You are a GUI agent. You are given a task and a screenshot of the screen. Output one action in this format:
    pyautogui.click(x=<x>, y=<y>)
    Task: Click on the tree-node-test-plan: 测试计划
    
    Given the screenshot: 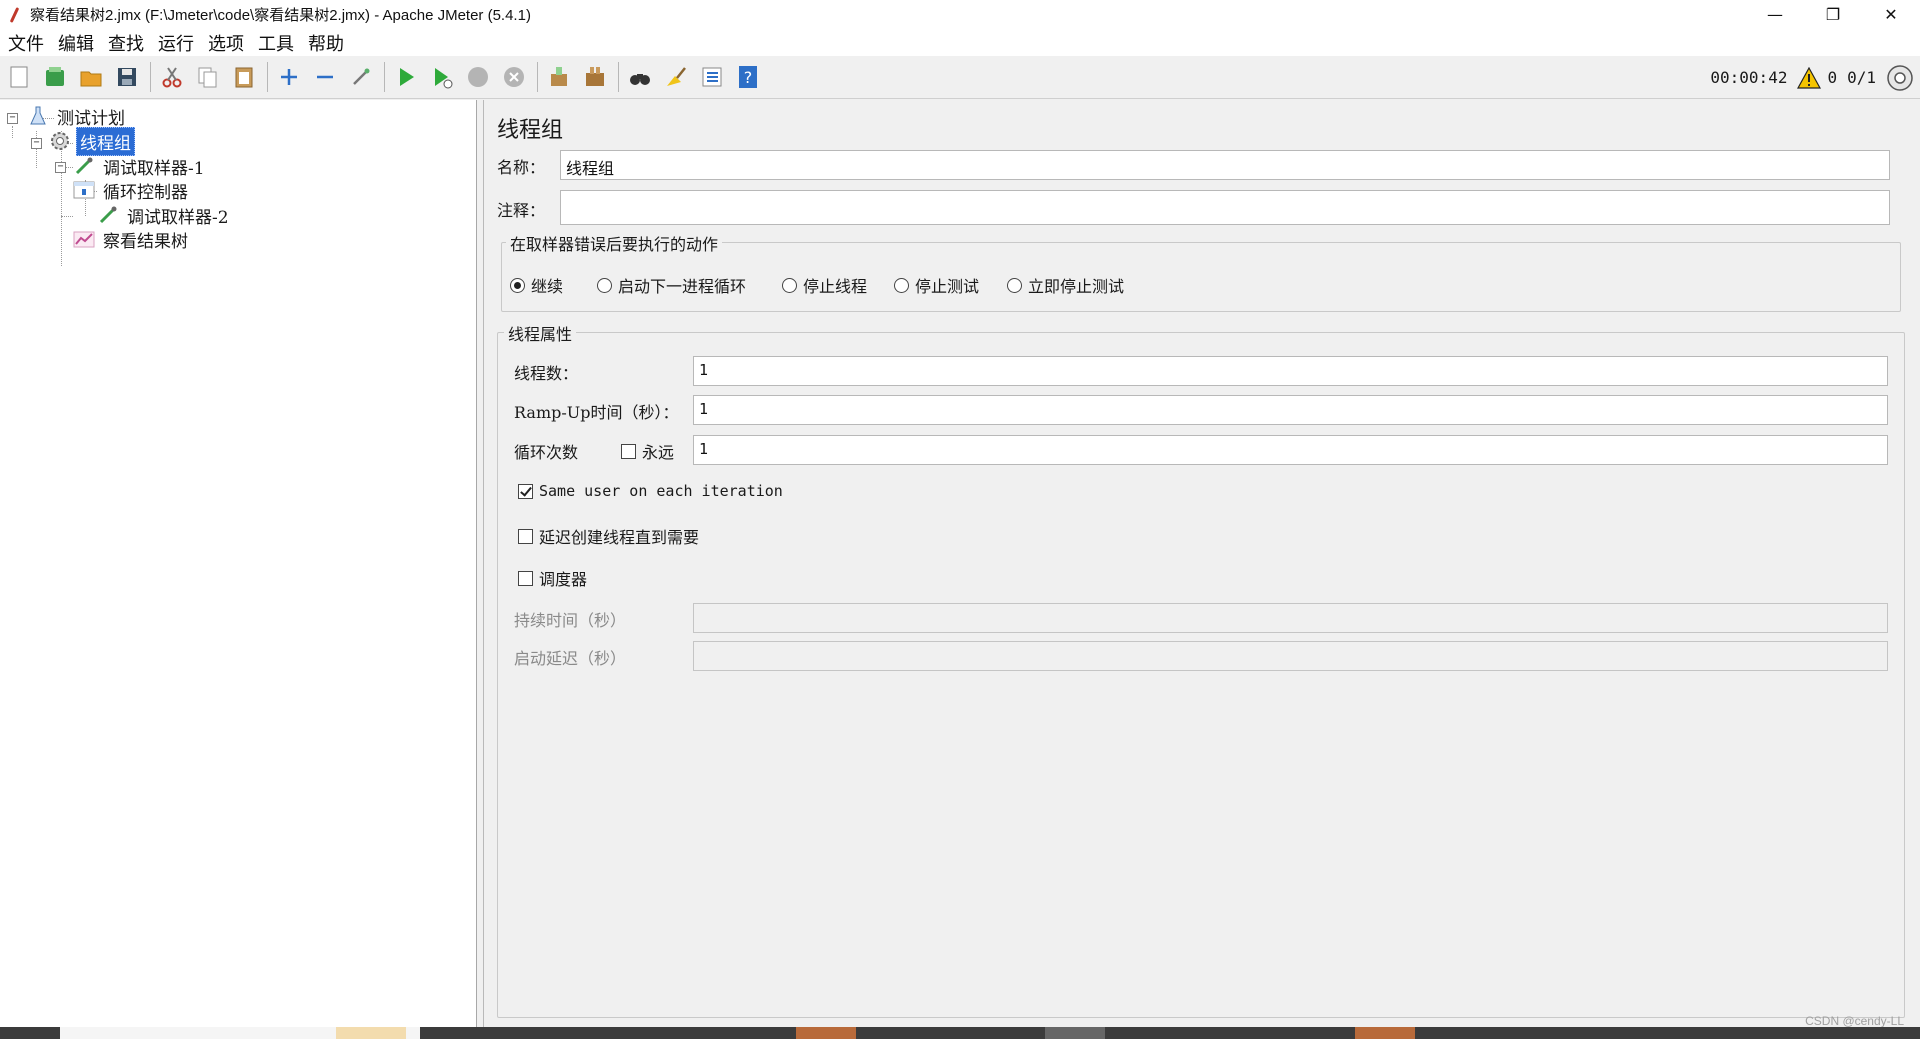 What is the action you would take?
    pyautogui.click(x=77, y=116)
    